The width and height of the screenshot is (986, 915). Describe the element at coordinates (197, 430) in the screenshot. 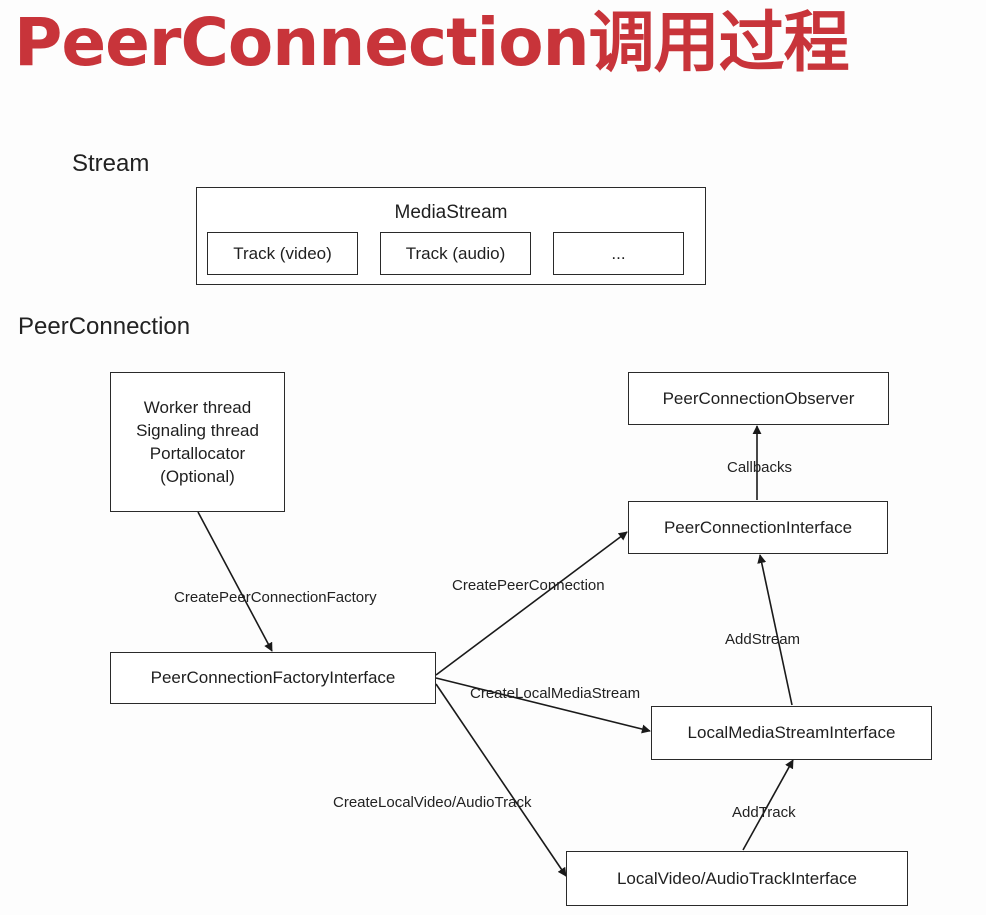

I see `threads-line-signaling: Signaling thread` at that location.